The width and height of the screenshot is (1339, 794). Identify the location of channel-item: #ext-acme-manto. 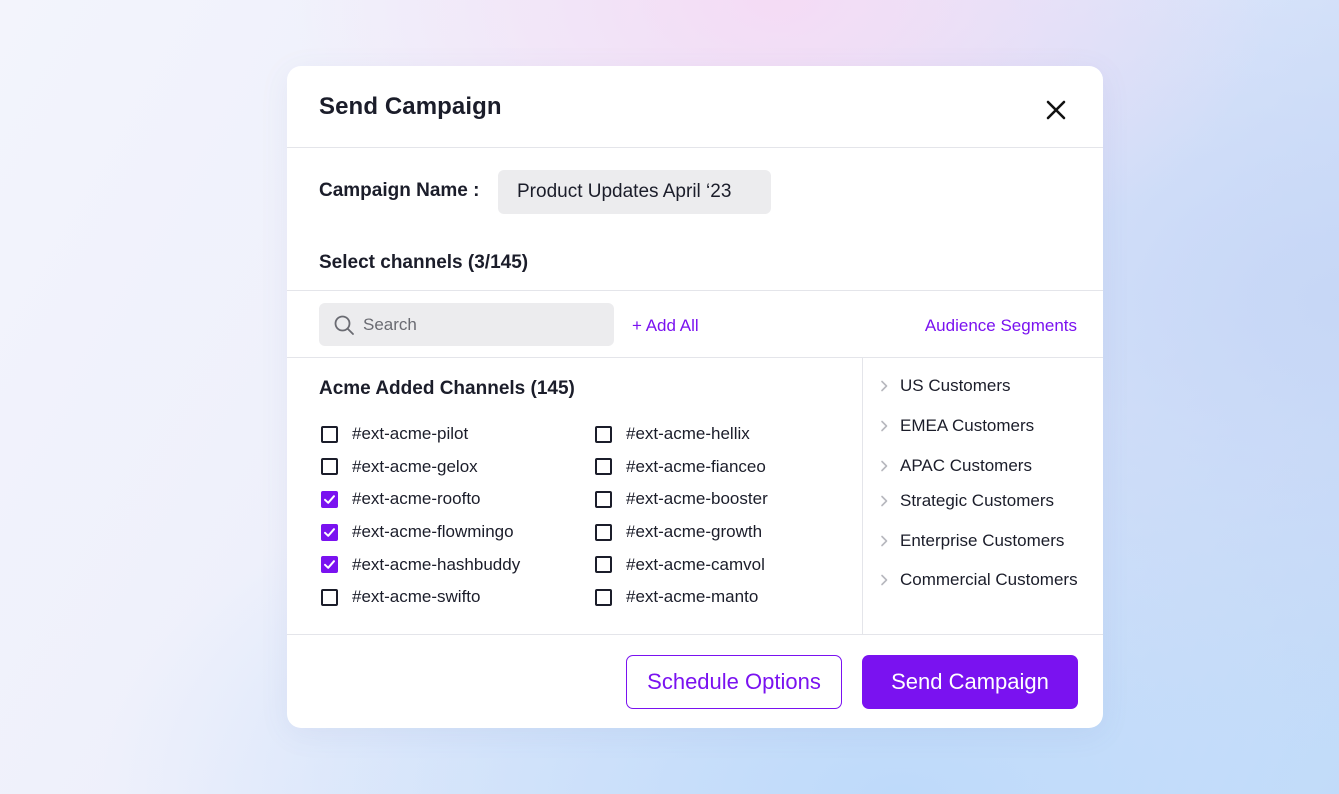
(681, 597).